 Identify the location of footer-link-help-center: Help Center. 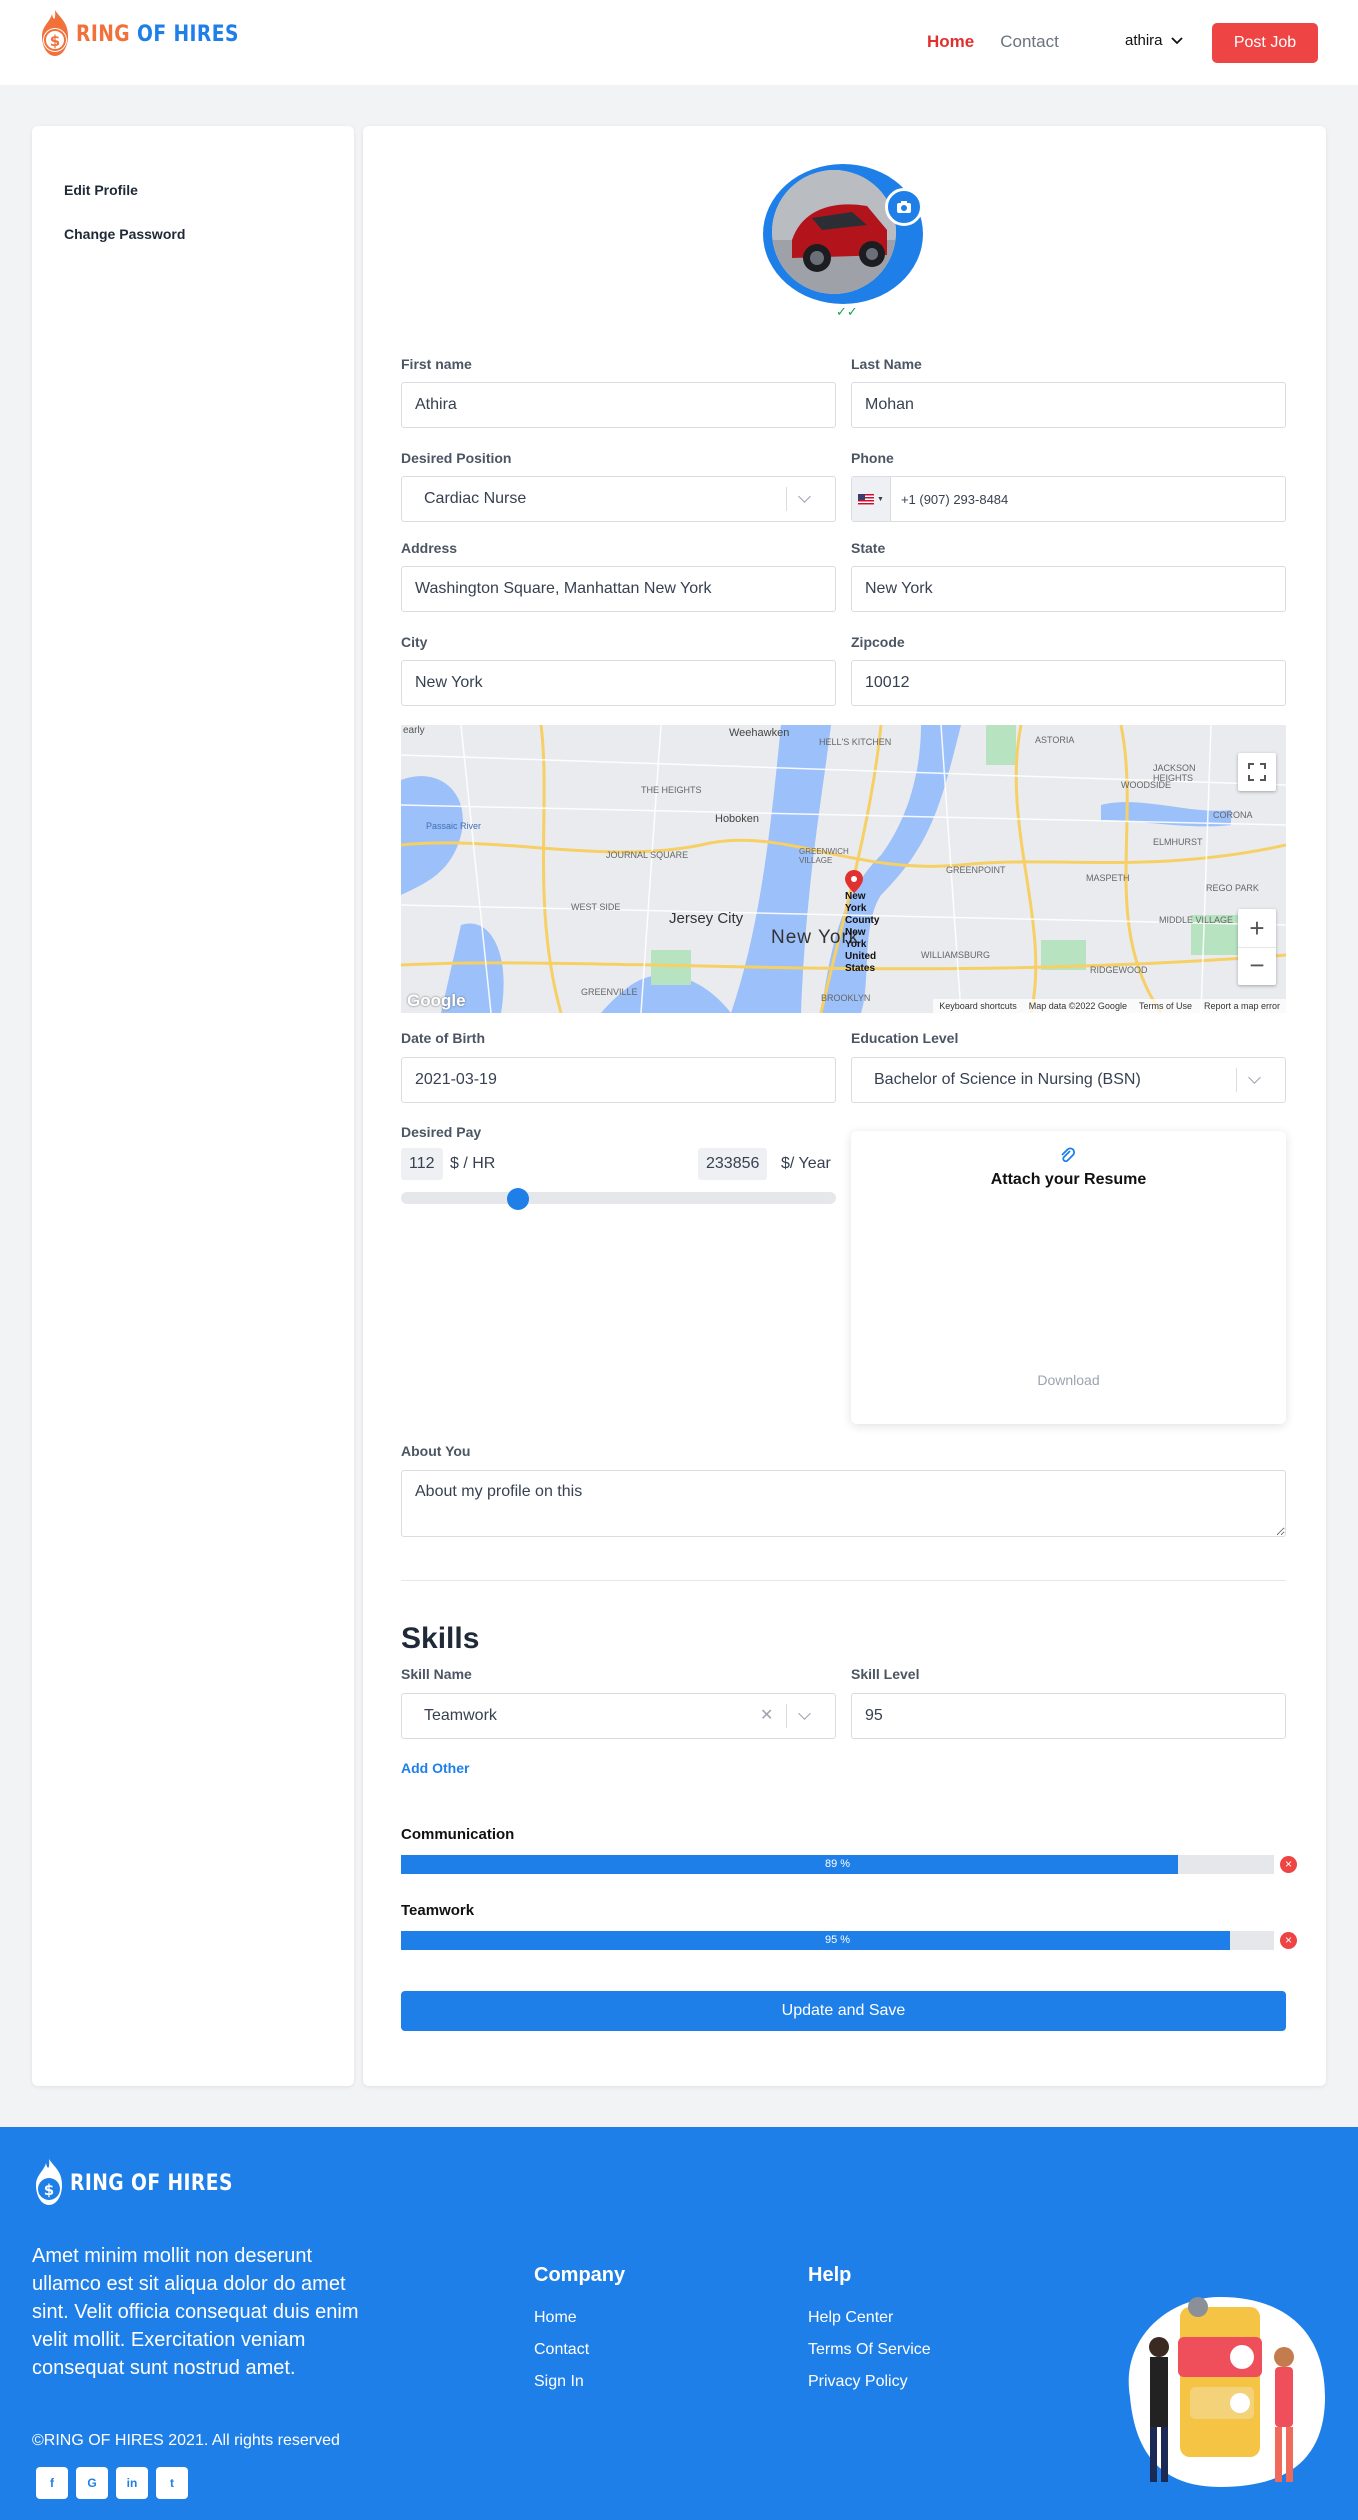
(850, 2318).